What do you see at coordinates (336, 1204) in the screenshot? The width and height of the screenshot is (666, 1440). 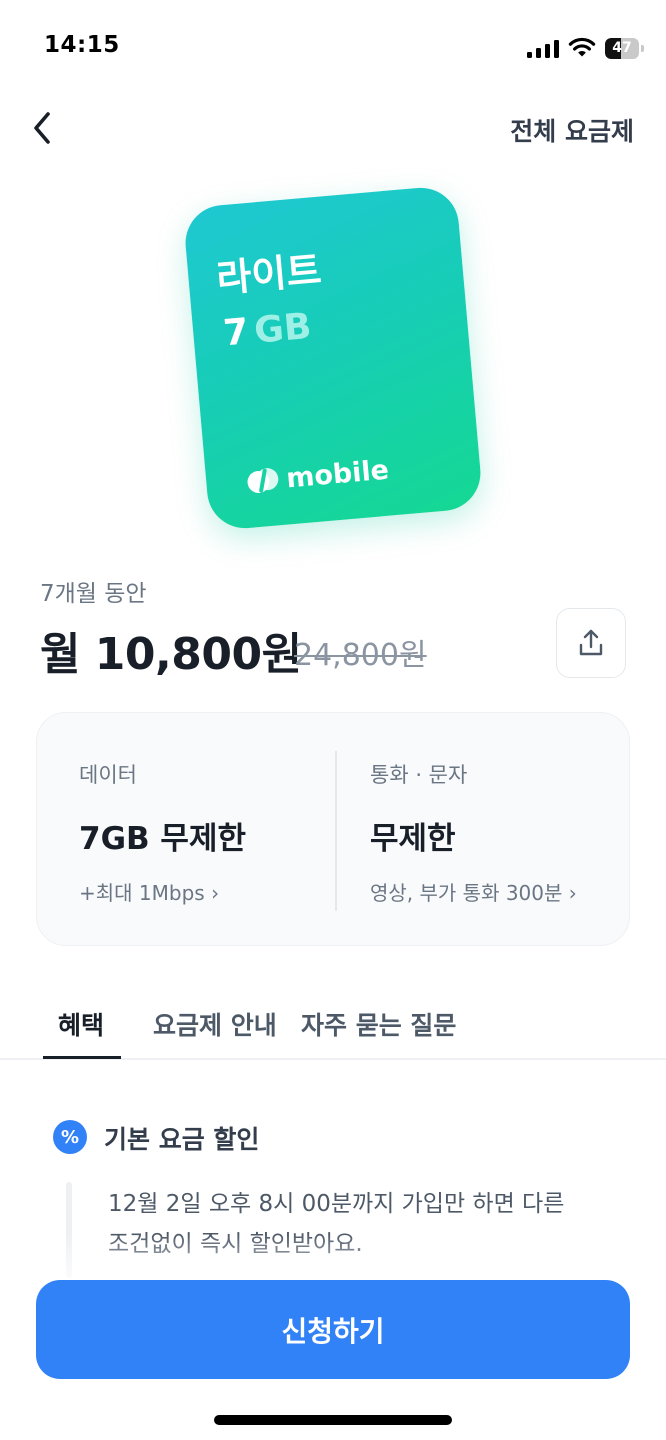 I see `benefit-description-line-1: 12월 2일 오후 8시 00분까지 가입만 하면 다른` at bounding box center [336, 1204].